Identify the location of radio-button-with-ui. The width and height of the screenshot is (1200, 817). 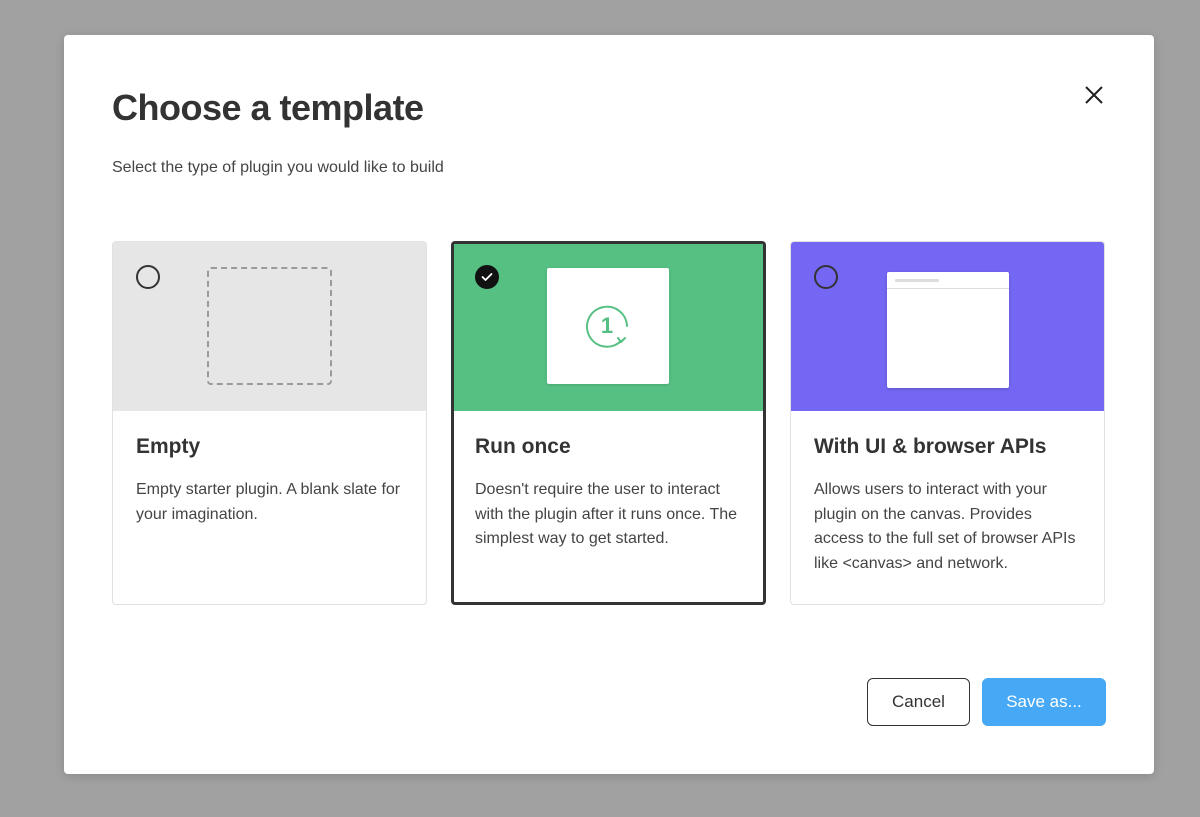
(826, 277).